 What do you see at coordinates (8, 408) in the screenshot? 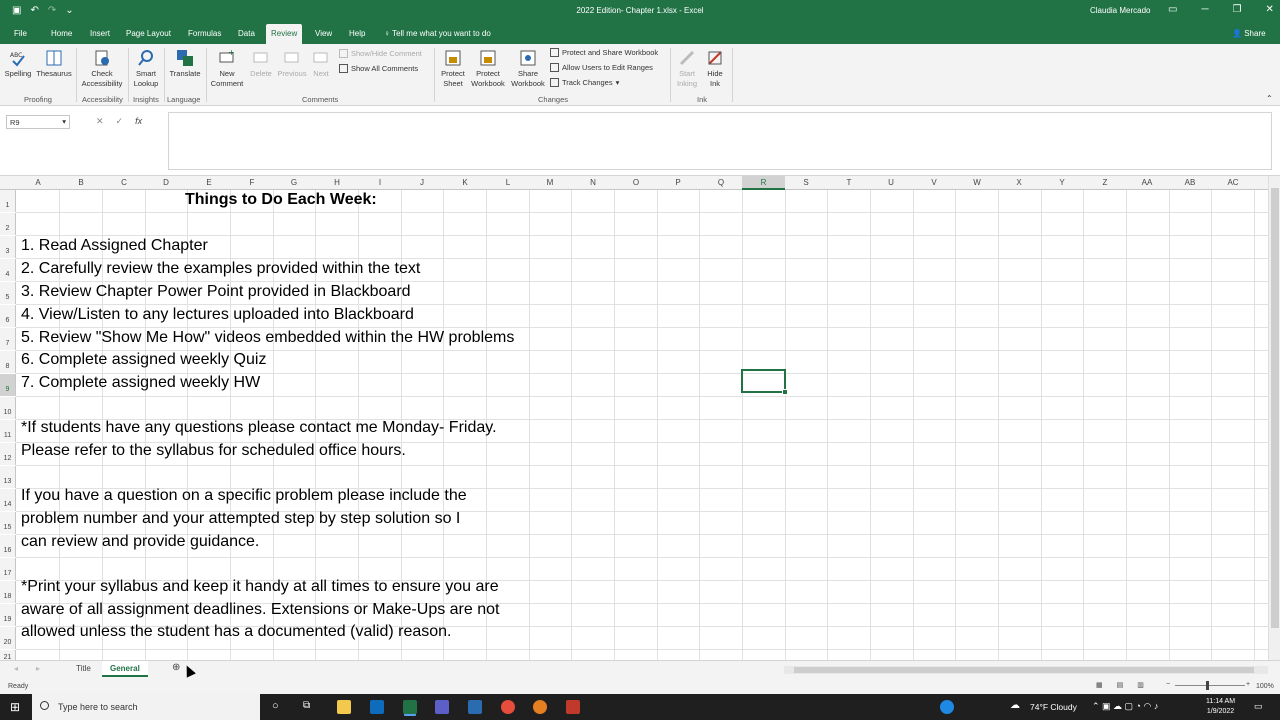
I see `row-header: 10` at bounding box center [8, 408].